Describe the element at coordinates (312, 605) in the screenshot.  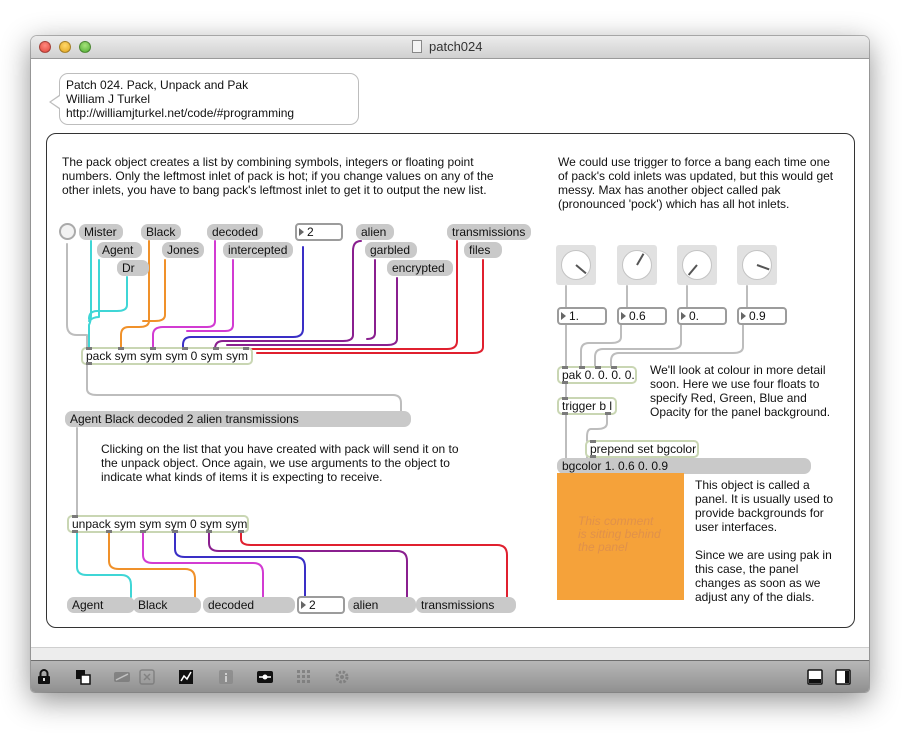
I see `number-out-value: 2` at that location.